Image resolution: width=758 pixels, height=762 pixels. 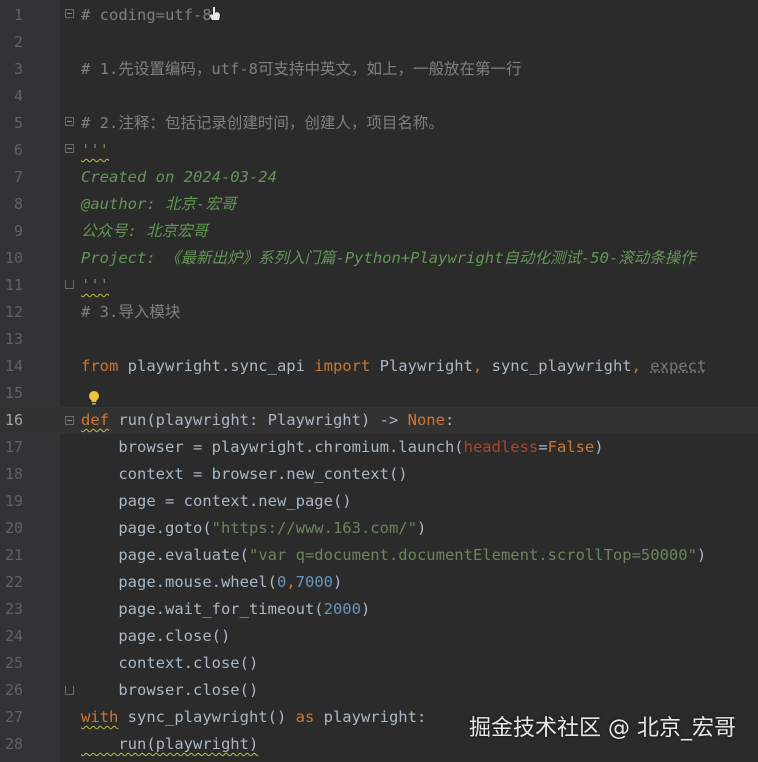 I want to click on code-line: page.wait_for_timeout(2000), so click(x=225, y=609).